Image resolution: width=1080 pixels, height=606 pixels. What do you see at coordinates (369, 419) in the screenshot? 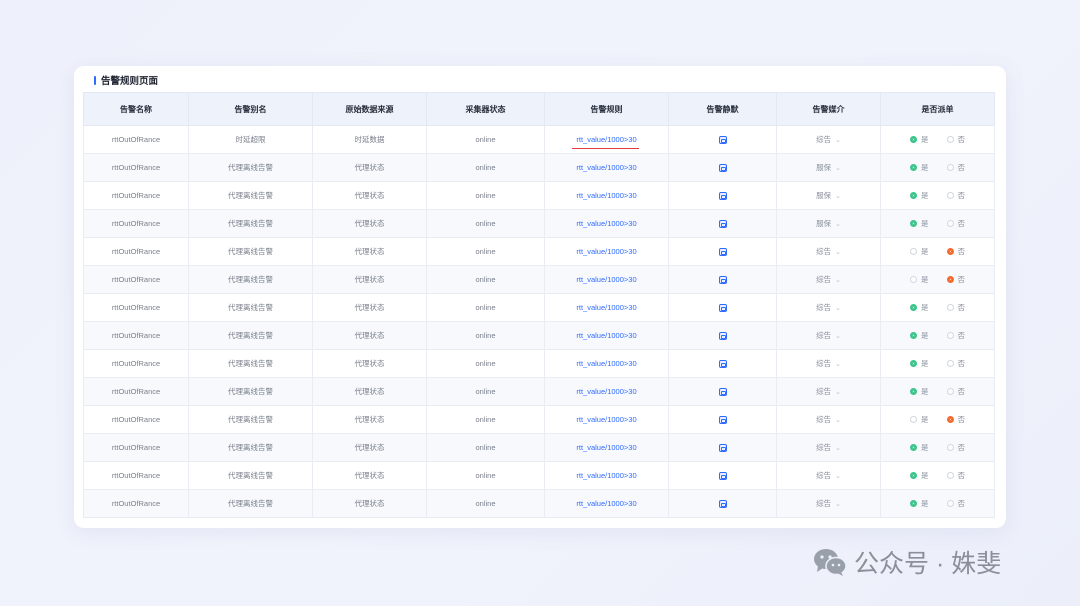
I see `cell-data-source: 代理状态` at bounding box center [369, 419].